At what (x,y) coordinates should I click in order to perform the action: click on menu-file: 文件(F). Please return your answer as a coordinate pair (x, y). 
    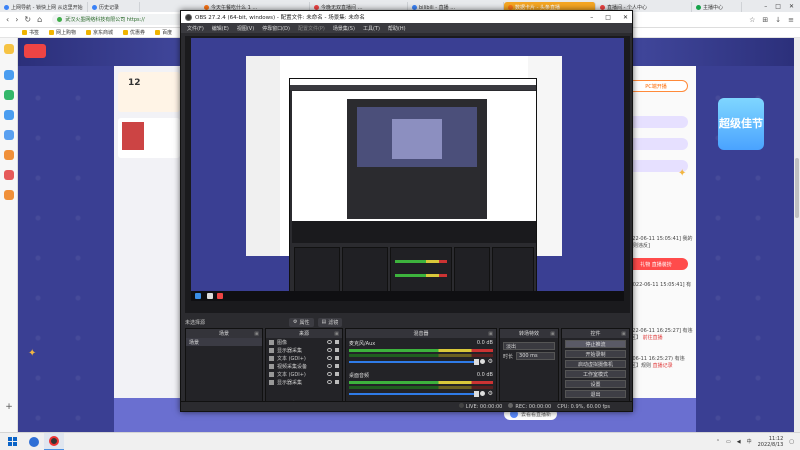
    Looking at the image, I should click on (195, 28).